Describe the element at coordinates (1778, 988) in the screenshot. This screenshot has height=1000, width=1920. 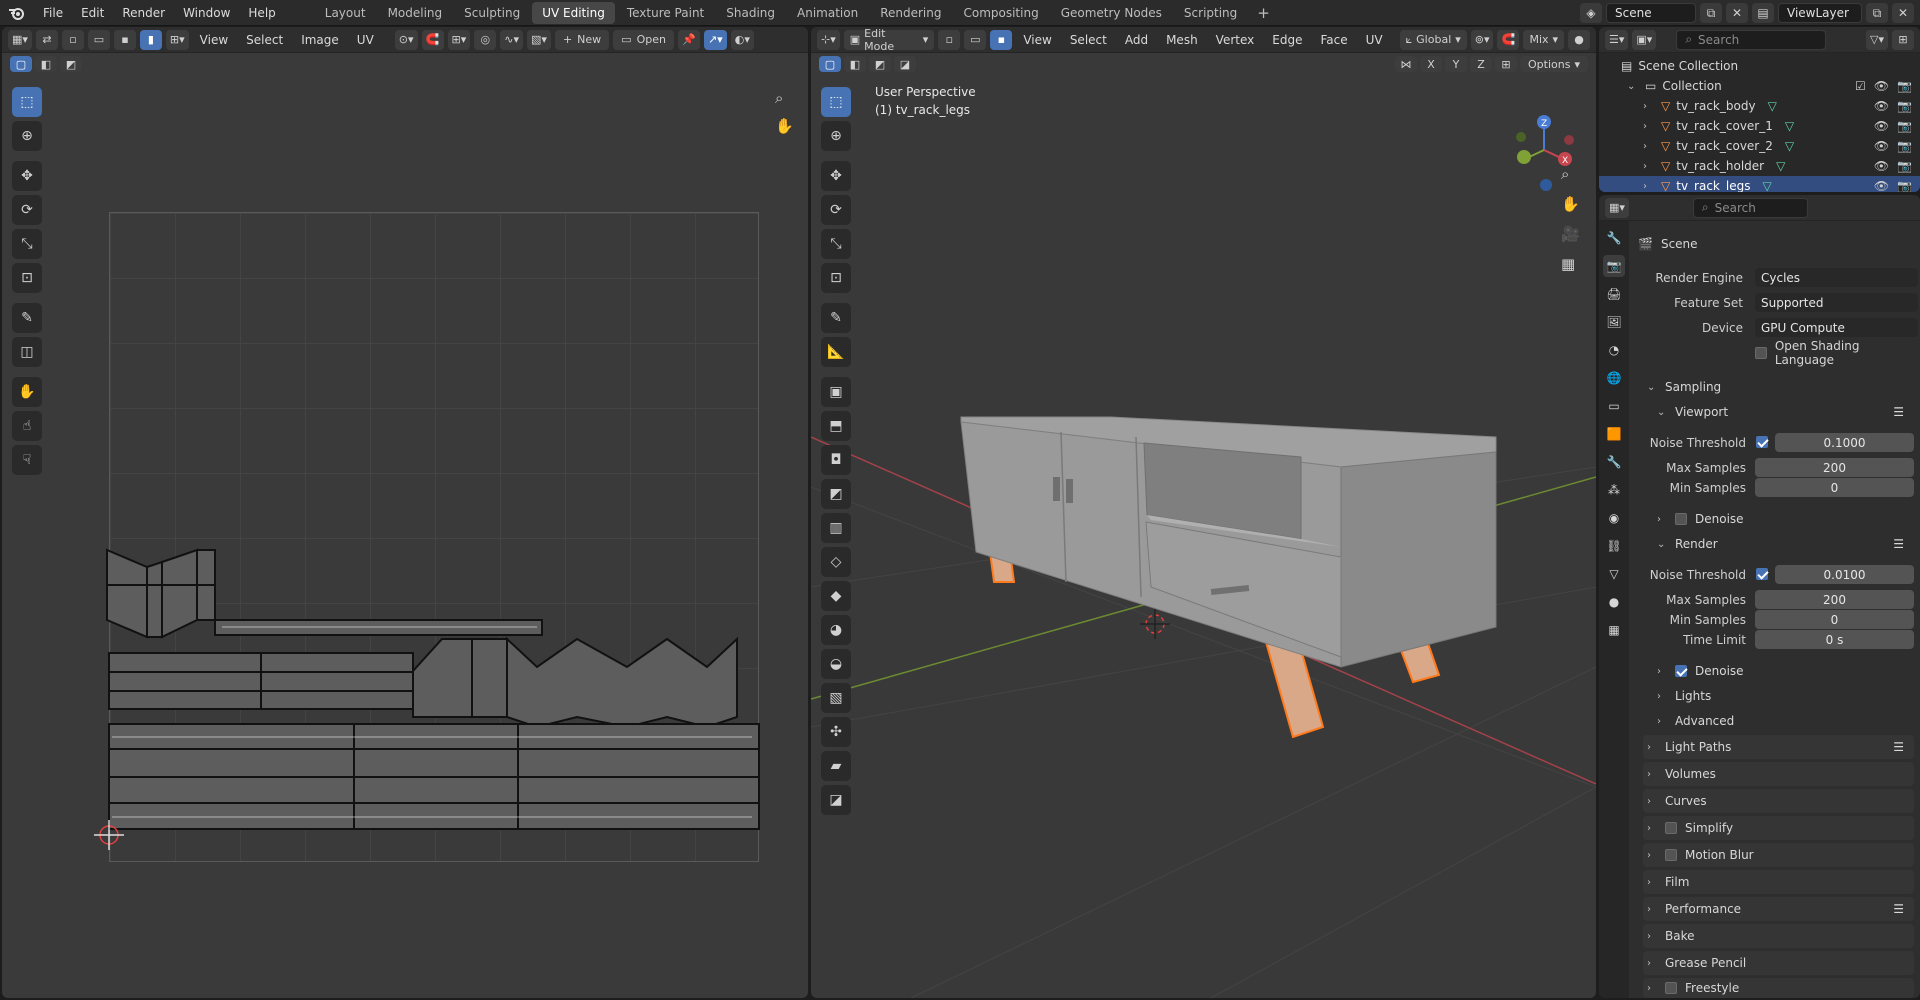
I see `freestyle-panel: › Freestyle` at that location.